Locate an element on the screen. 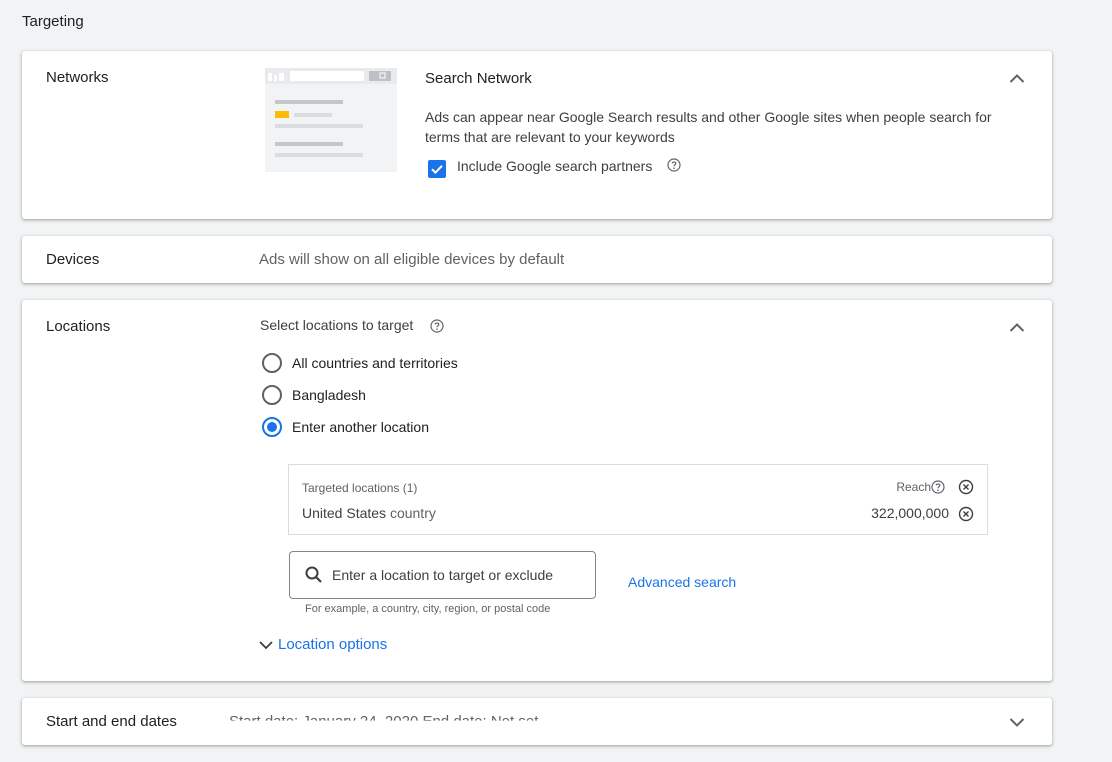 Image resolution: width=1112 pixels, height=762 pixels. location-name: United States is located at coordinates (344, 513).